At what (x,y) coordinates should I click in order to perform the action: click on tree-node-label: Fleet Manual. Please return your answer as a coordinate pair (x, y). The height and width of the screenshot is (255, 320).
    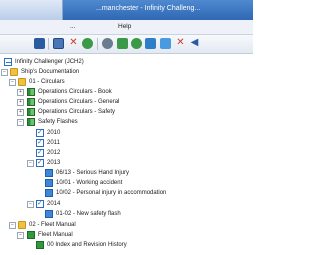
    Looking at the image, I should click on (55, 235).